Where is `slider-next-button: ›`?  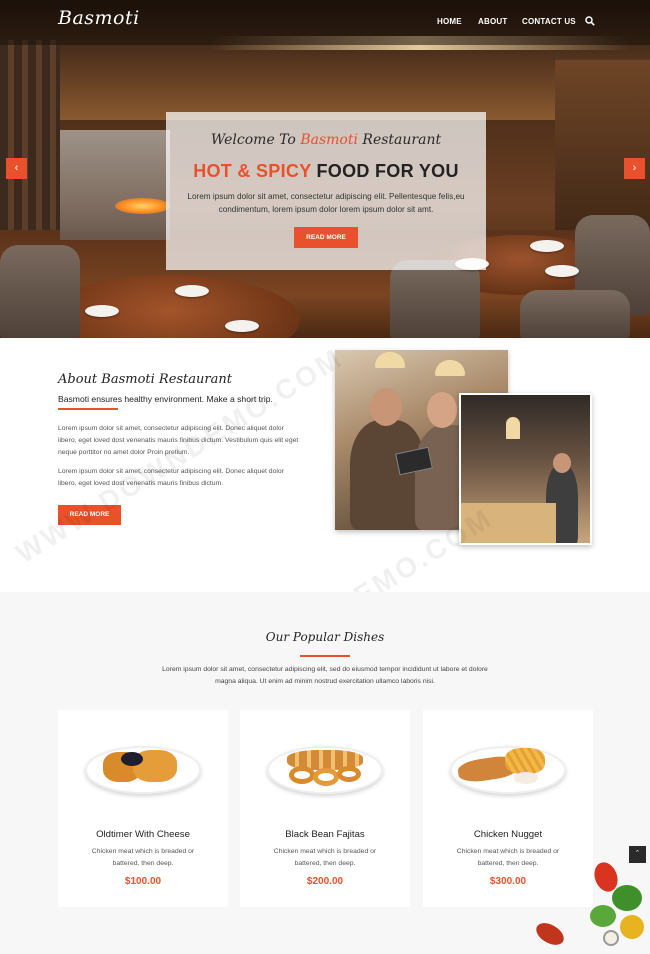
slider-next-button: › is located at coordinates (634, 168).